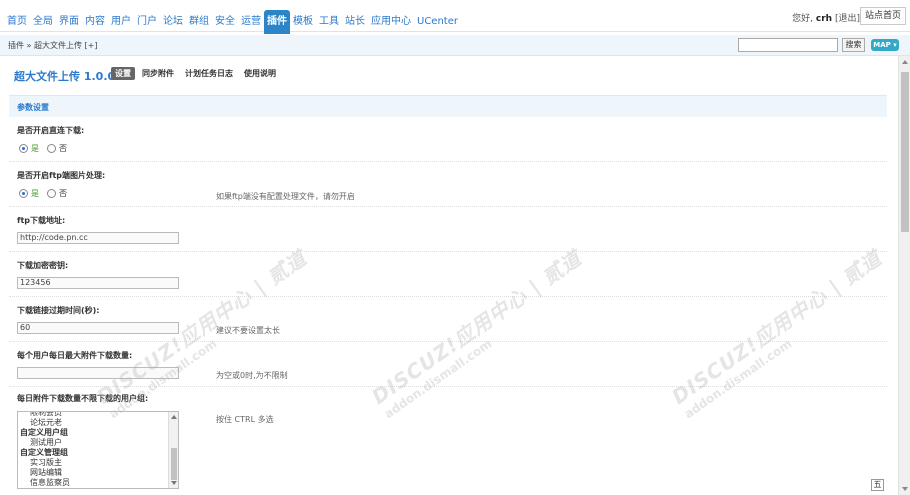 The height and width of the screenshot is (495, 910). What do you see at coordinates (93, 473) in the screenshot?
I see `list-option: 网站编辑` at bounding box center [93, 473].